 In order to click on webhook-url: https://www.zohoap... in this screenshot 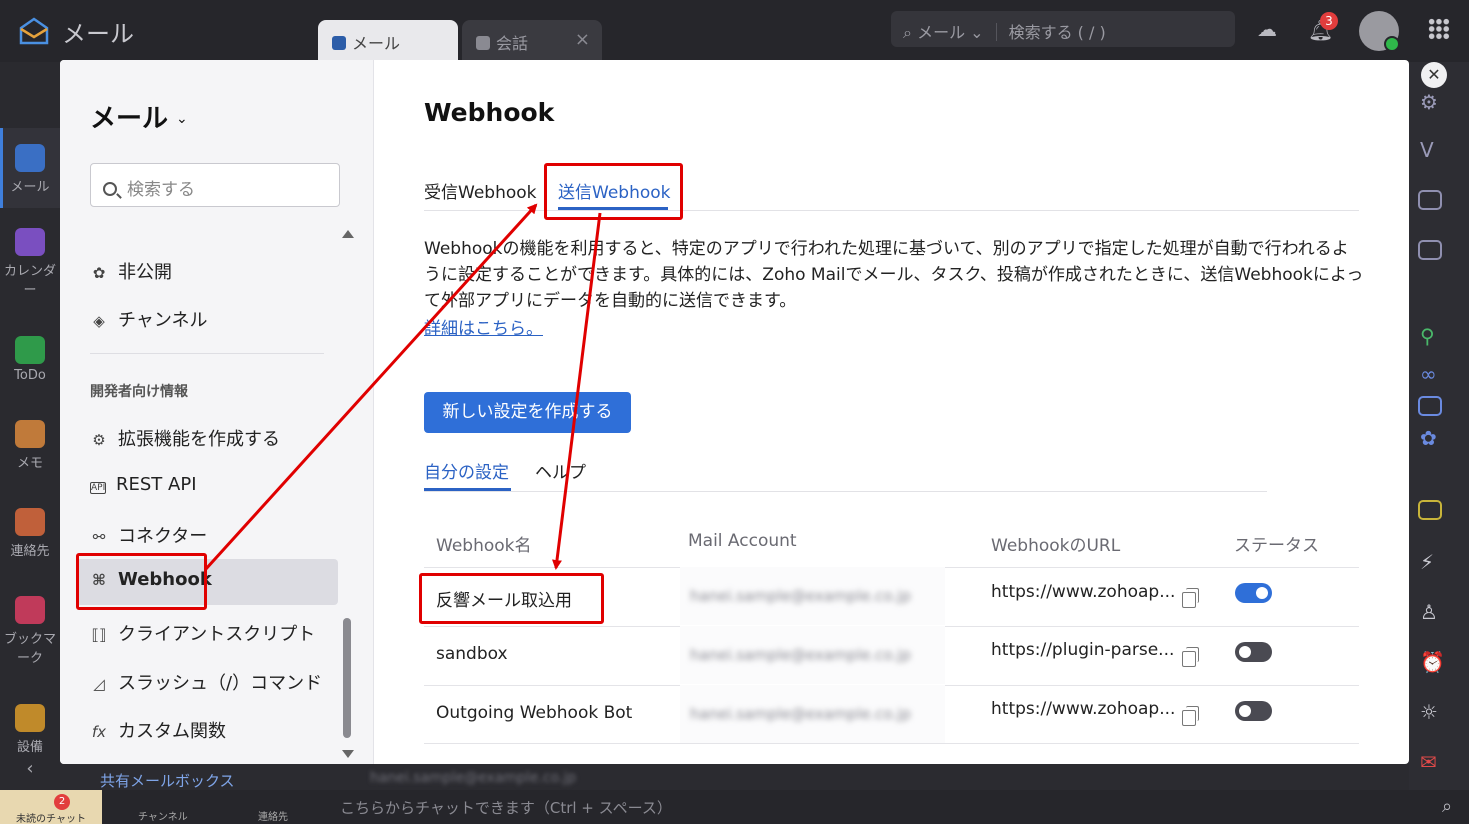, I will do `click(1083, 592)`.